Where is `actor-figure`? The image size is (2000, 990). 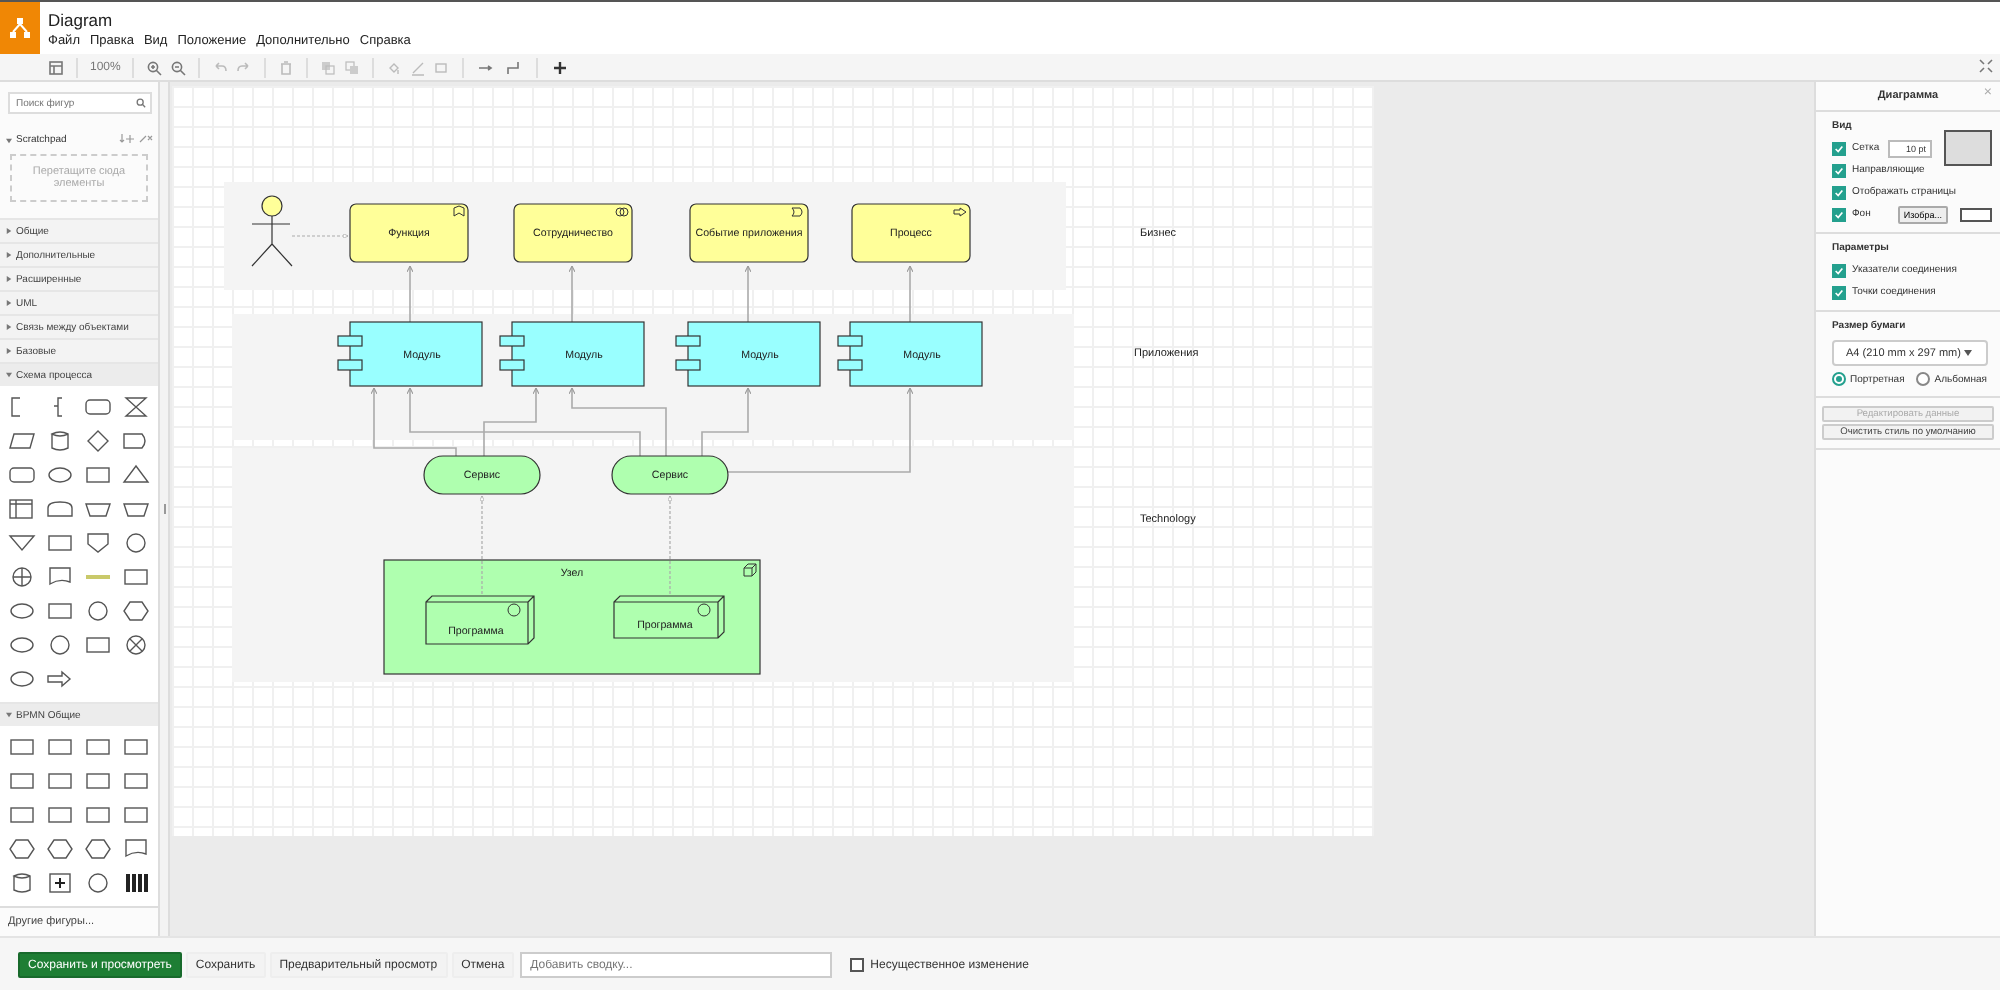 actor-figure is located at coordinates (272, 231).